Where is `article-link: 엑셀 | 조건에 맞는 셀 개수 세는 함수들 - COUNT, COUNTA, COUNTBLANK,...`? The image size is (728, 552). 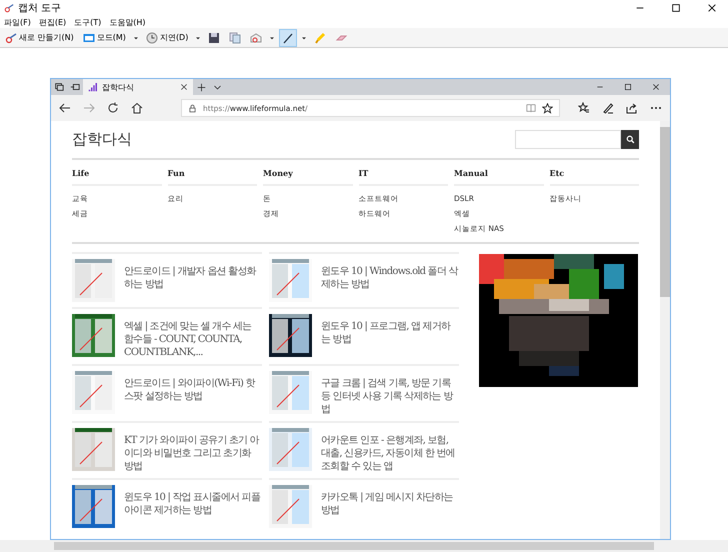 article-link: 엑셀 | 조건에 맞는 셀 개수 세는 함수들 - COUNT, COUNTA, COUNTBLANK,... is located at coordinates (193, 339).